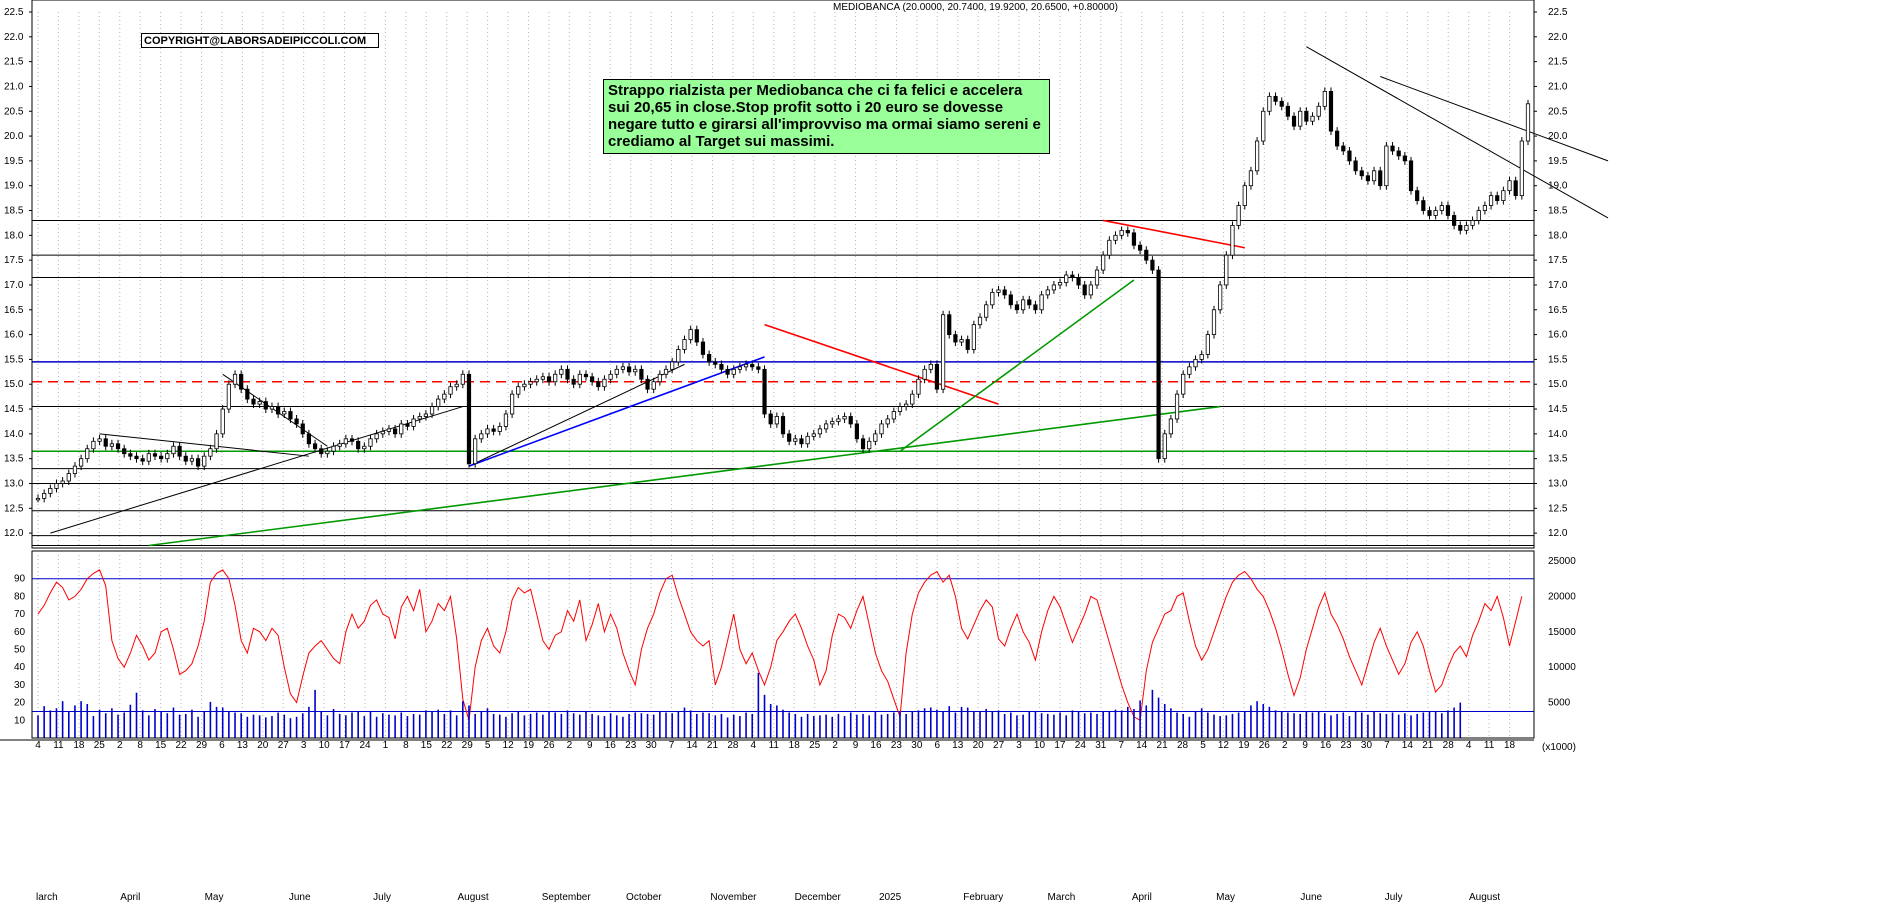 This screenshot has height=903, width=1890. What do you see at coordinates (1326, 745) in the screenshot?
I see `x-tick-label: 16` at bounding box center [1326, 745].